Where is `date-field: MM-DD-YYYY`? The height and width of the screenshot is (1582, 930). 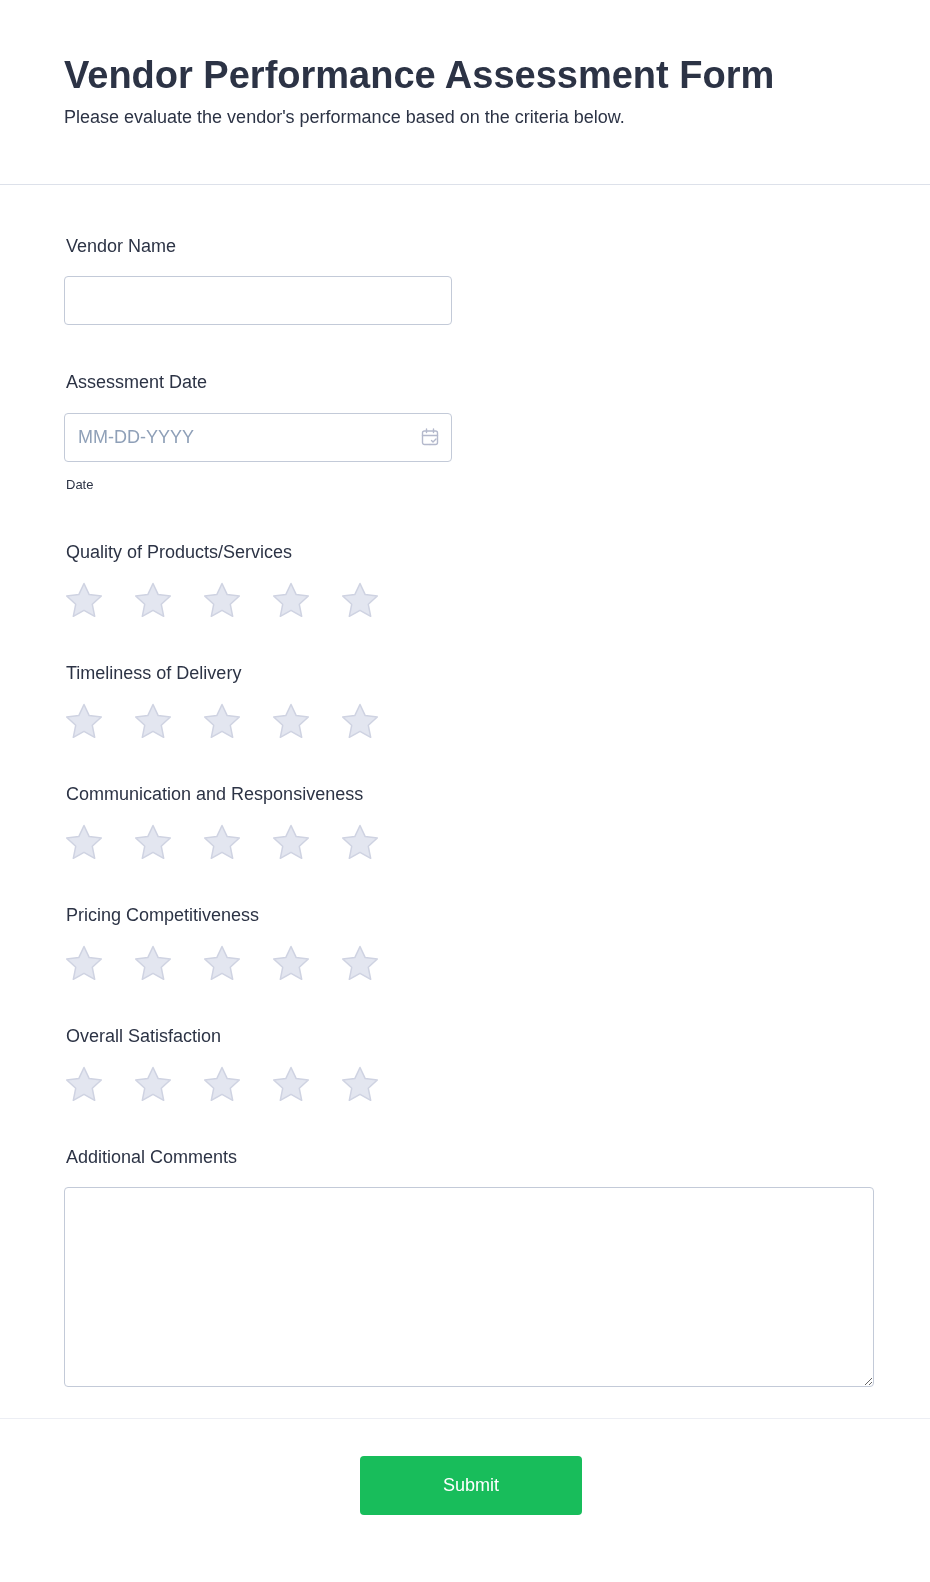 date-field: MM-DD-YYYY is located at coordinates (258, 437).